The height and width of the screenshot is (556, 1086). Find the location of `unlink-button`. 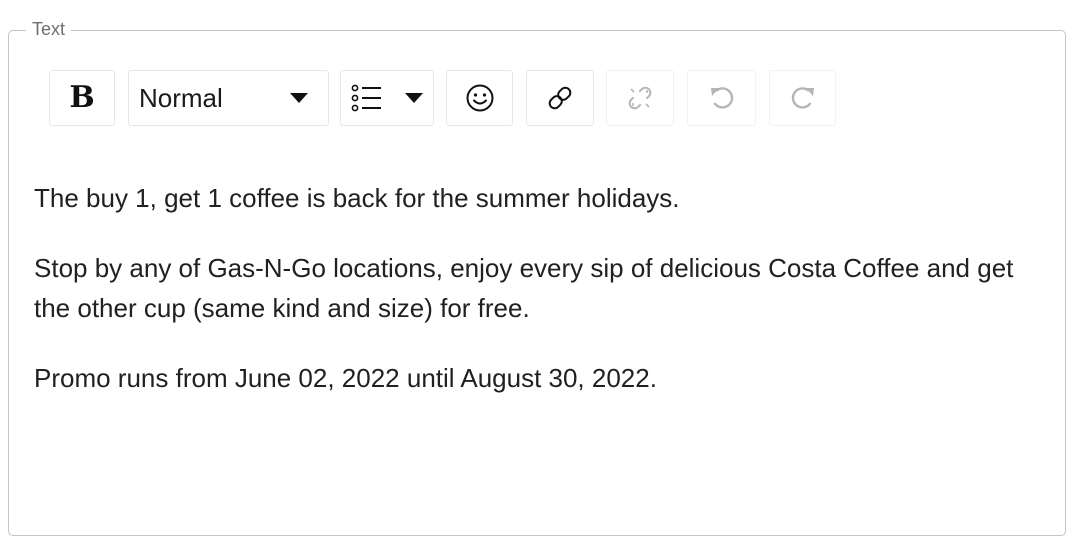

unlink-button is located at coordinates (640, 98).